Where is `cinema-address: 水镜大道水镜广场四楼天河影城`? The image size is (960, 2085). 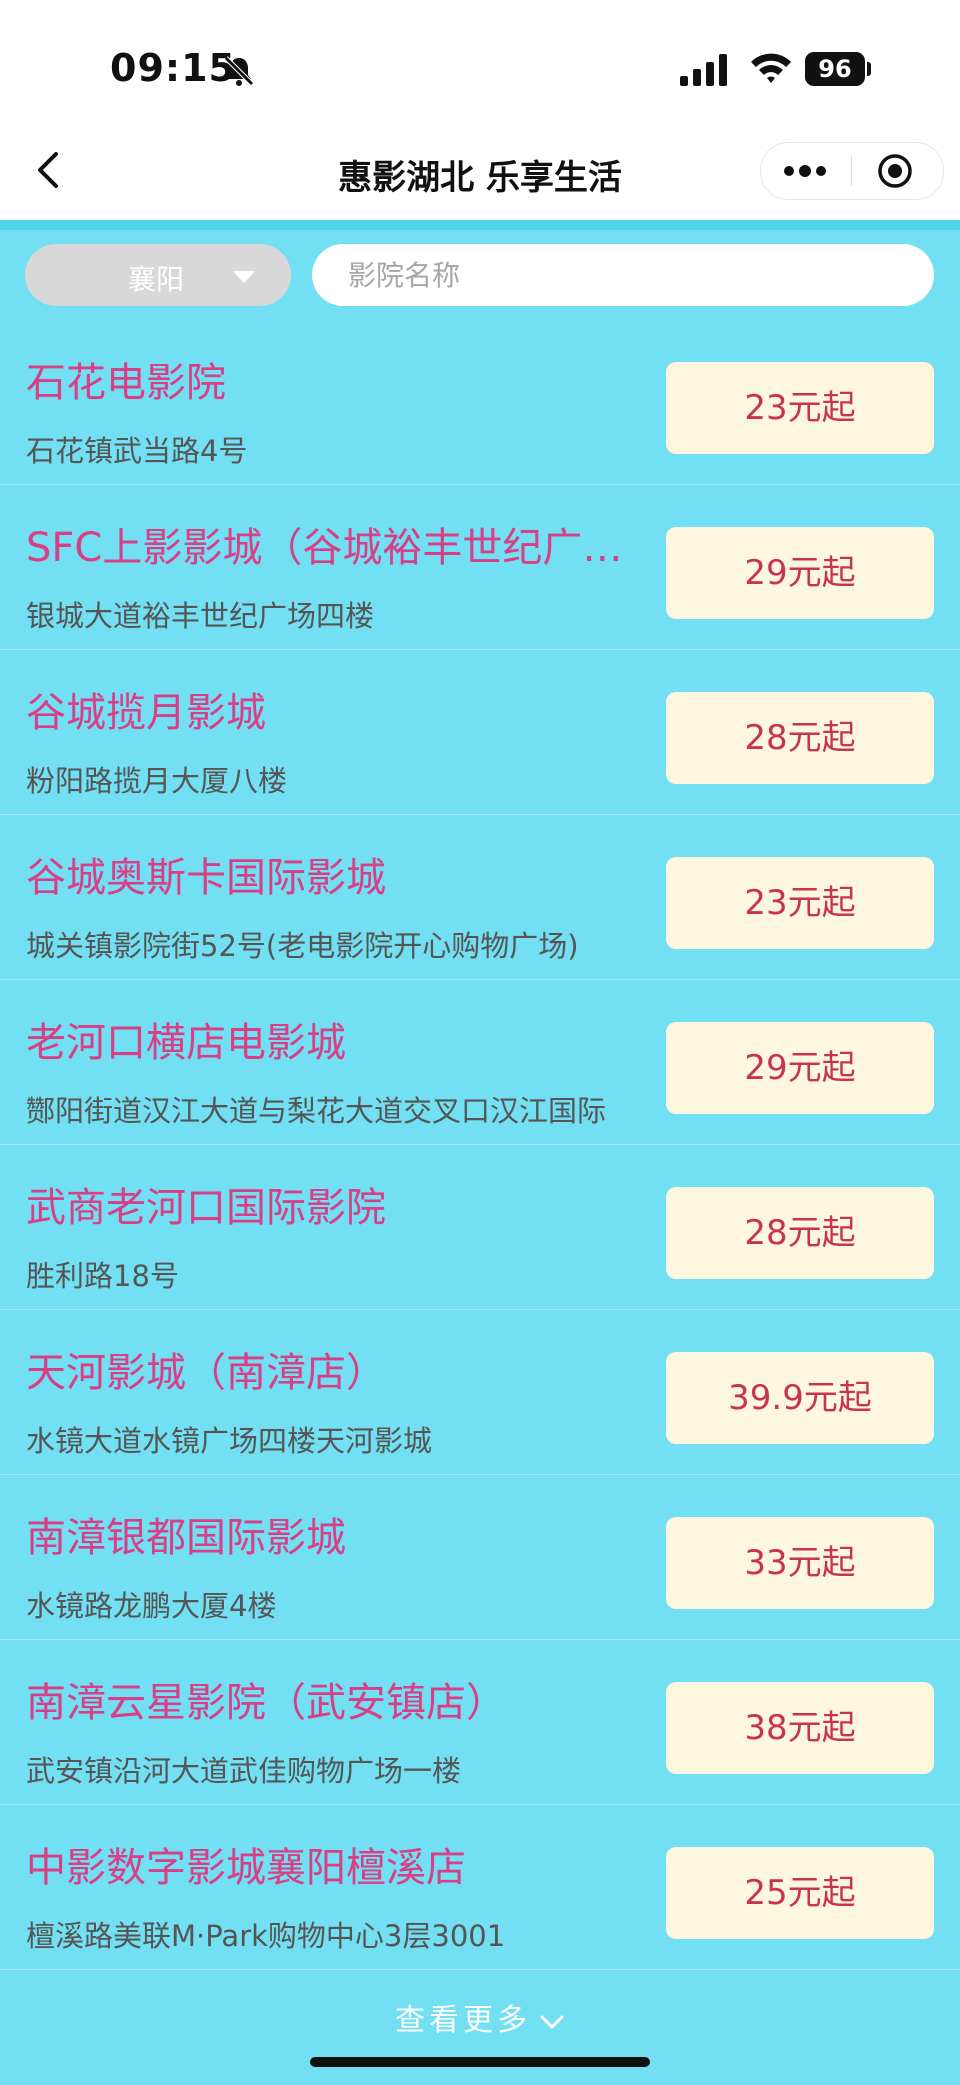 cinema-address: 水镜大道水镜广场四楼天河影城 is located at coordinates (229, 1441).